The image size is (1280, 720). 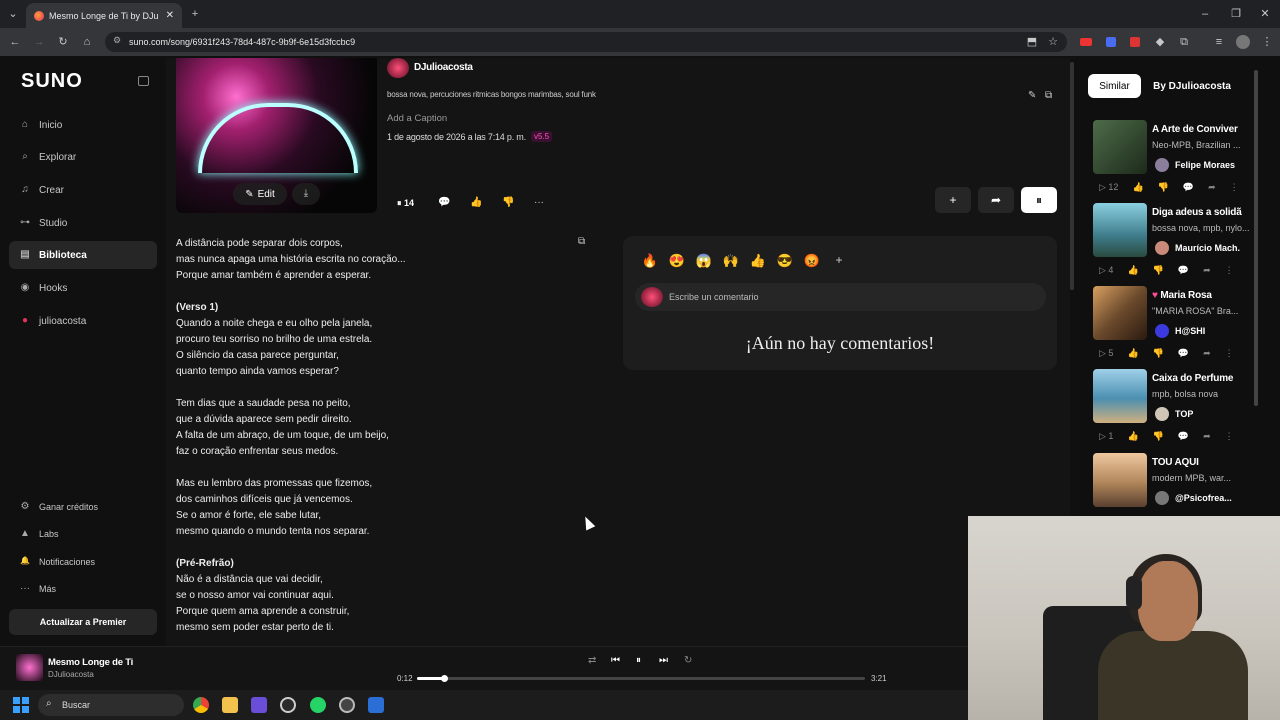 What do you see at coordinates (83, 190) in the screenshot?
I see `sidebar-item-crear: ♫ Crear` at bounding box center [83, 190].